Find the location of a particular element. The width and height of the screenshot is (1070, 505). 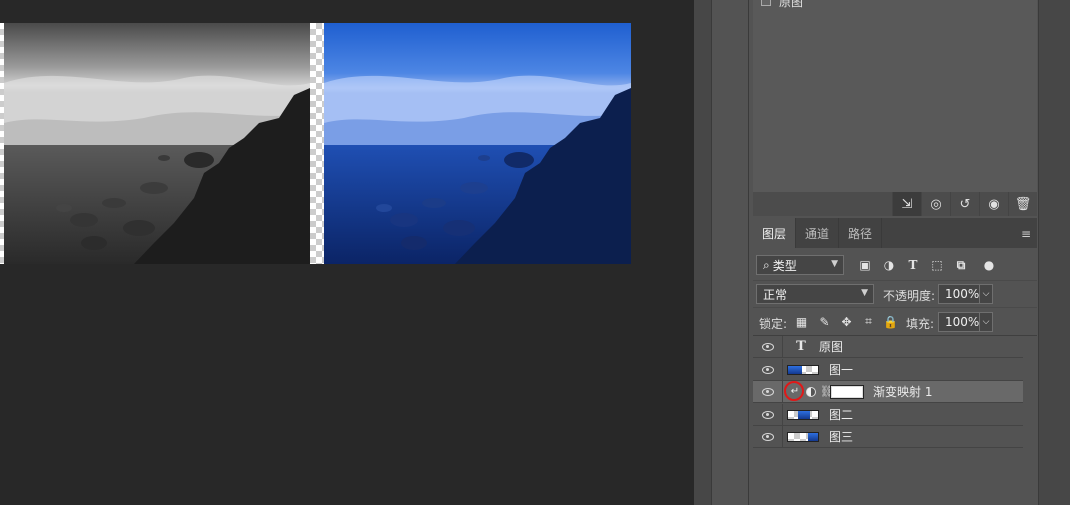

opacity-value: 100% is located at coordinates (962, 294).